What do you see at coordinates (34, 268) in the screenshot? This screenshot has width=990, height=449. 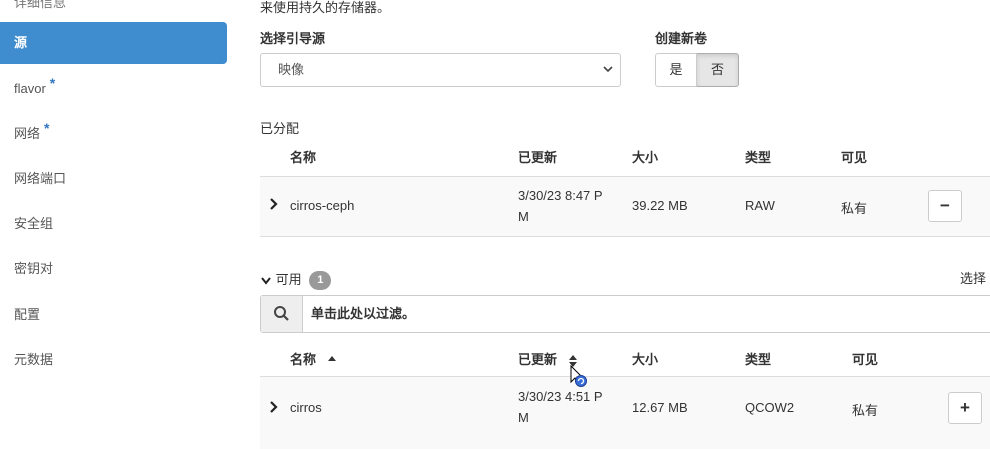 I see `sidebar-item-label: 密钥对` at bounding box center [34, 268].